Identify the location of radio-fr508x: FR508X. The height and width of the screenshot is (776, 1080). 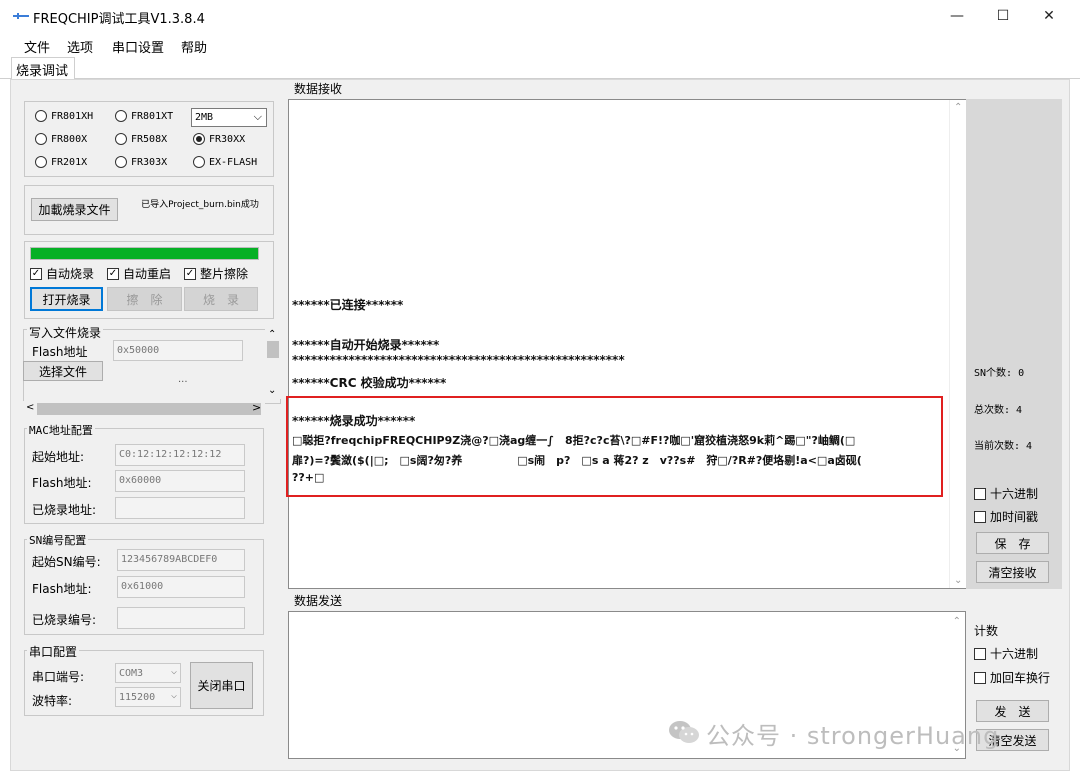
(141, 139).